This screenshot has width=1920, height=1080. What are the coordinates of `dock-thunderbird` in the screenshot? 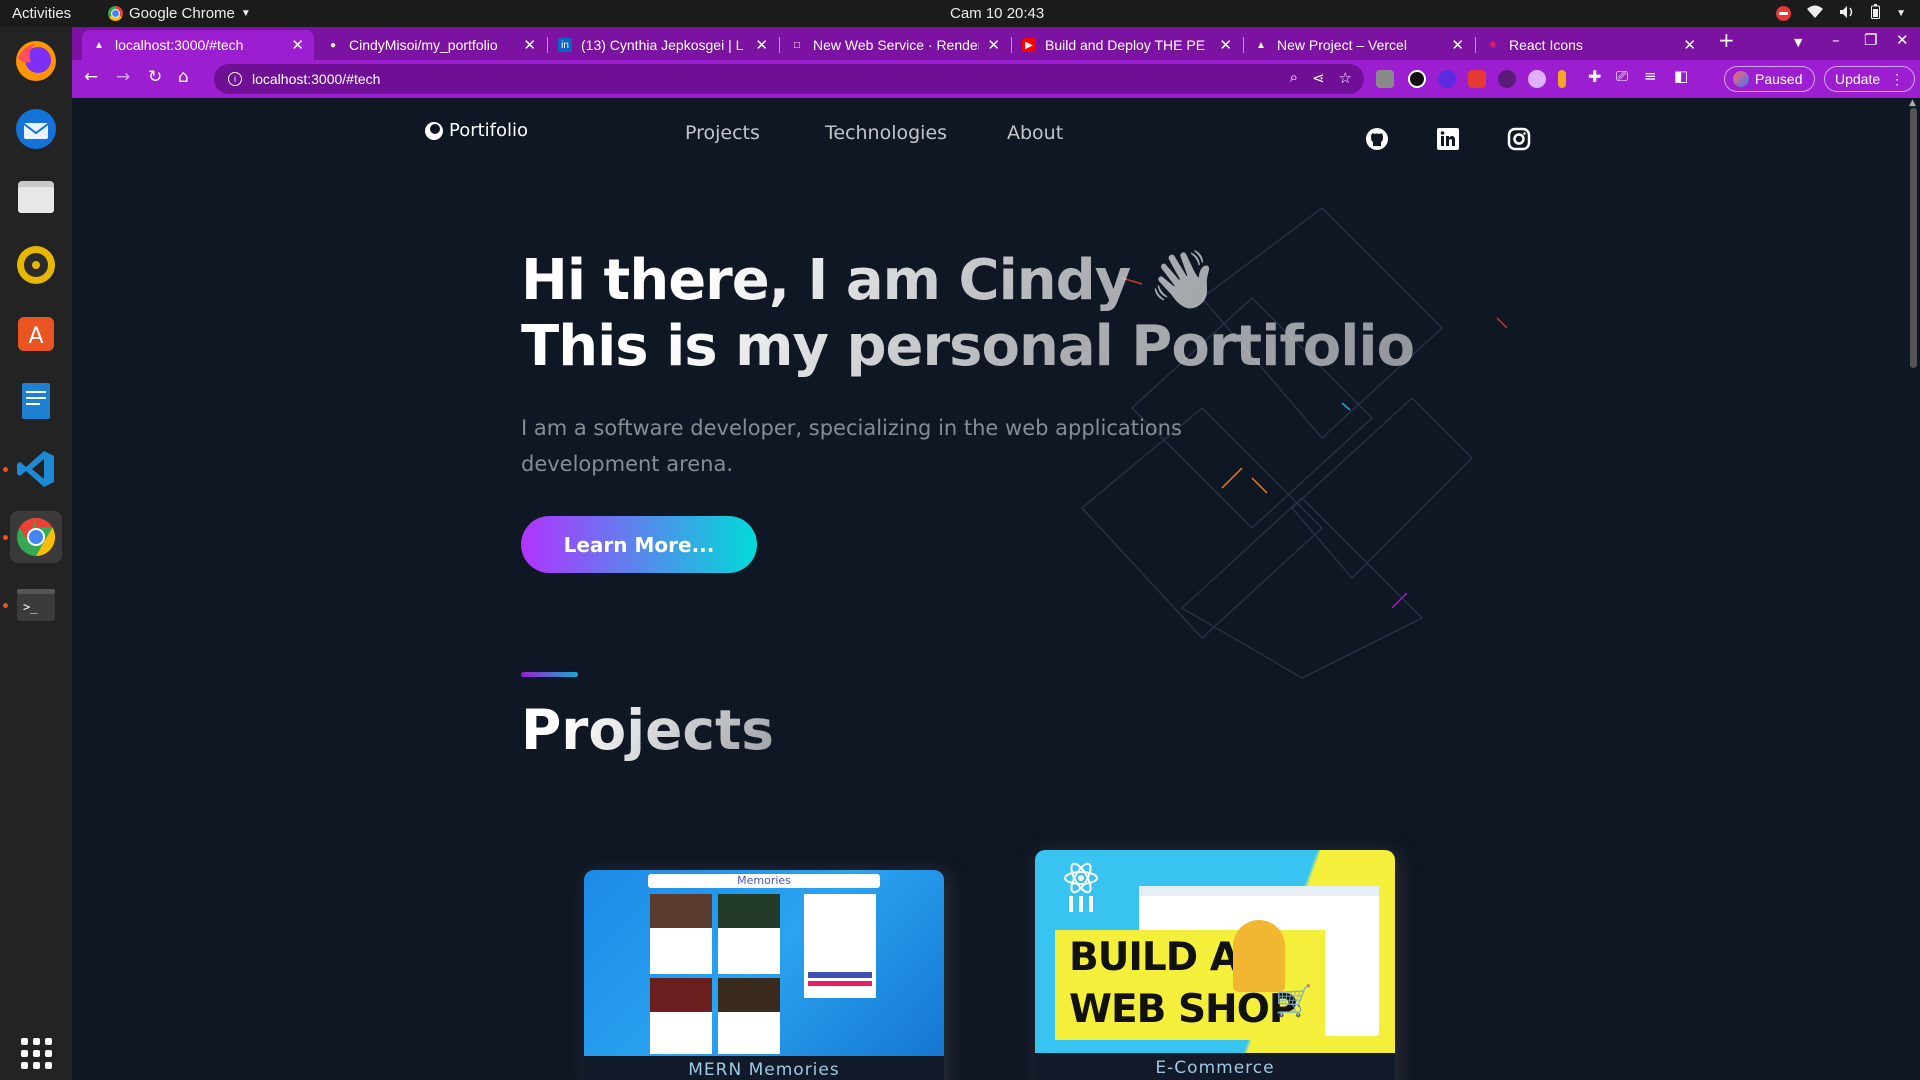 It's located at (36, 129).